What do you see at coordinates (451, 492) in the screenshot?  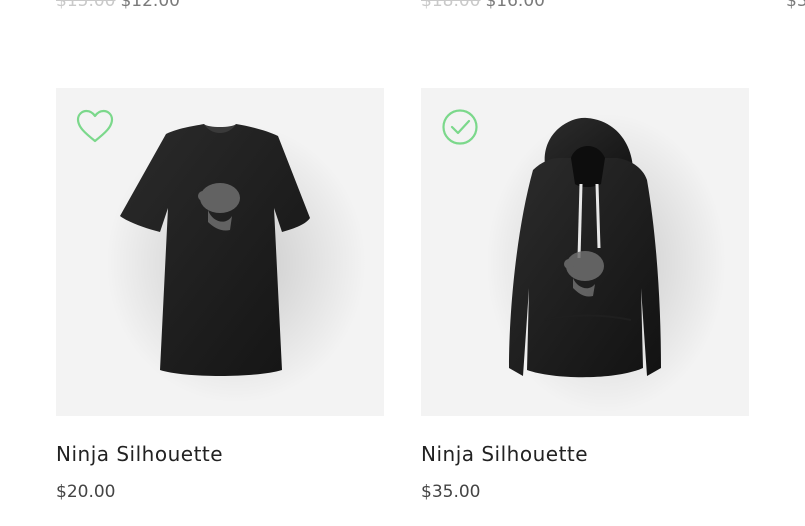 I see `product-price: $35.00` at bounding box center [451, 492].